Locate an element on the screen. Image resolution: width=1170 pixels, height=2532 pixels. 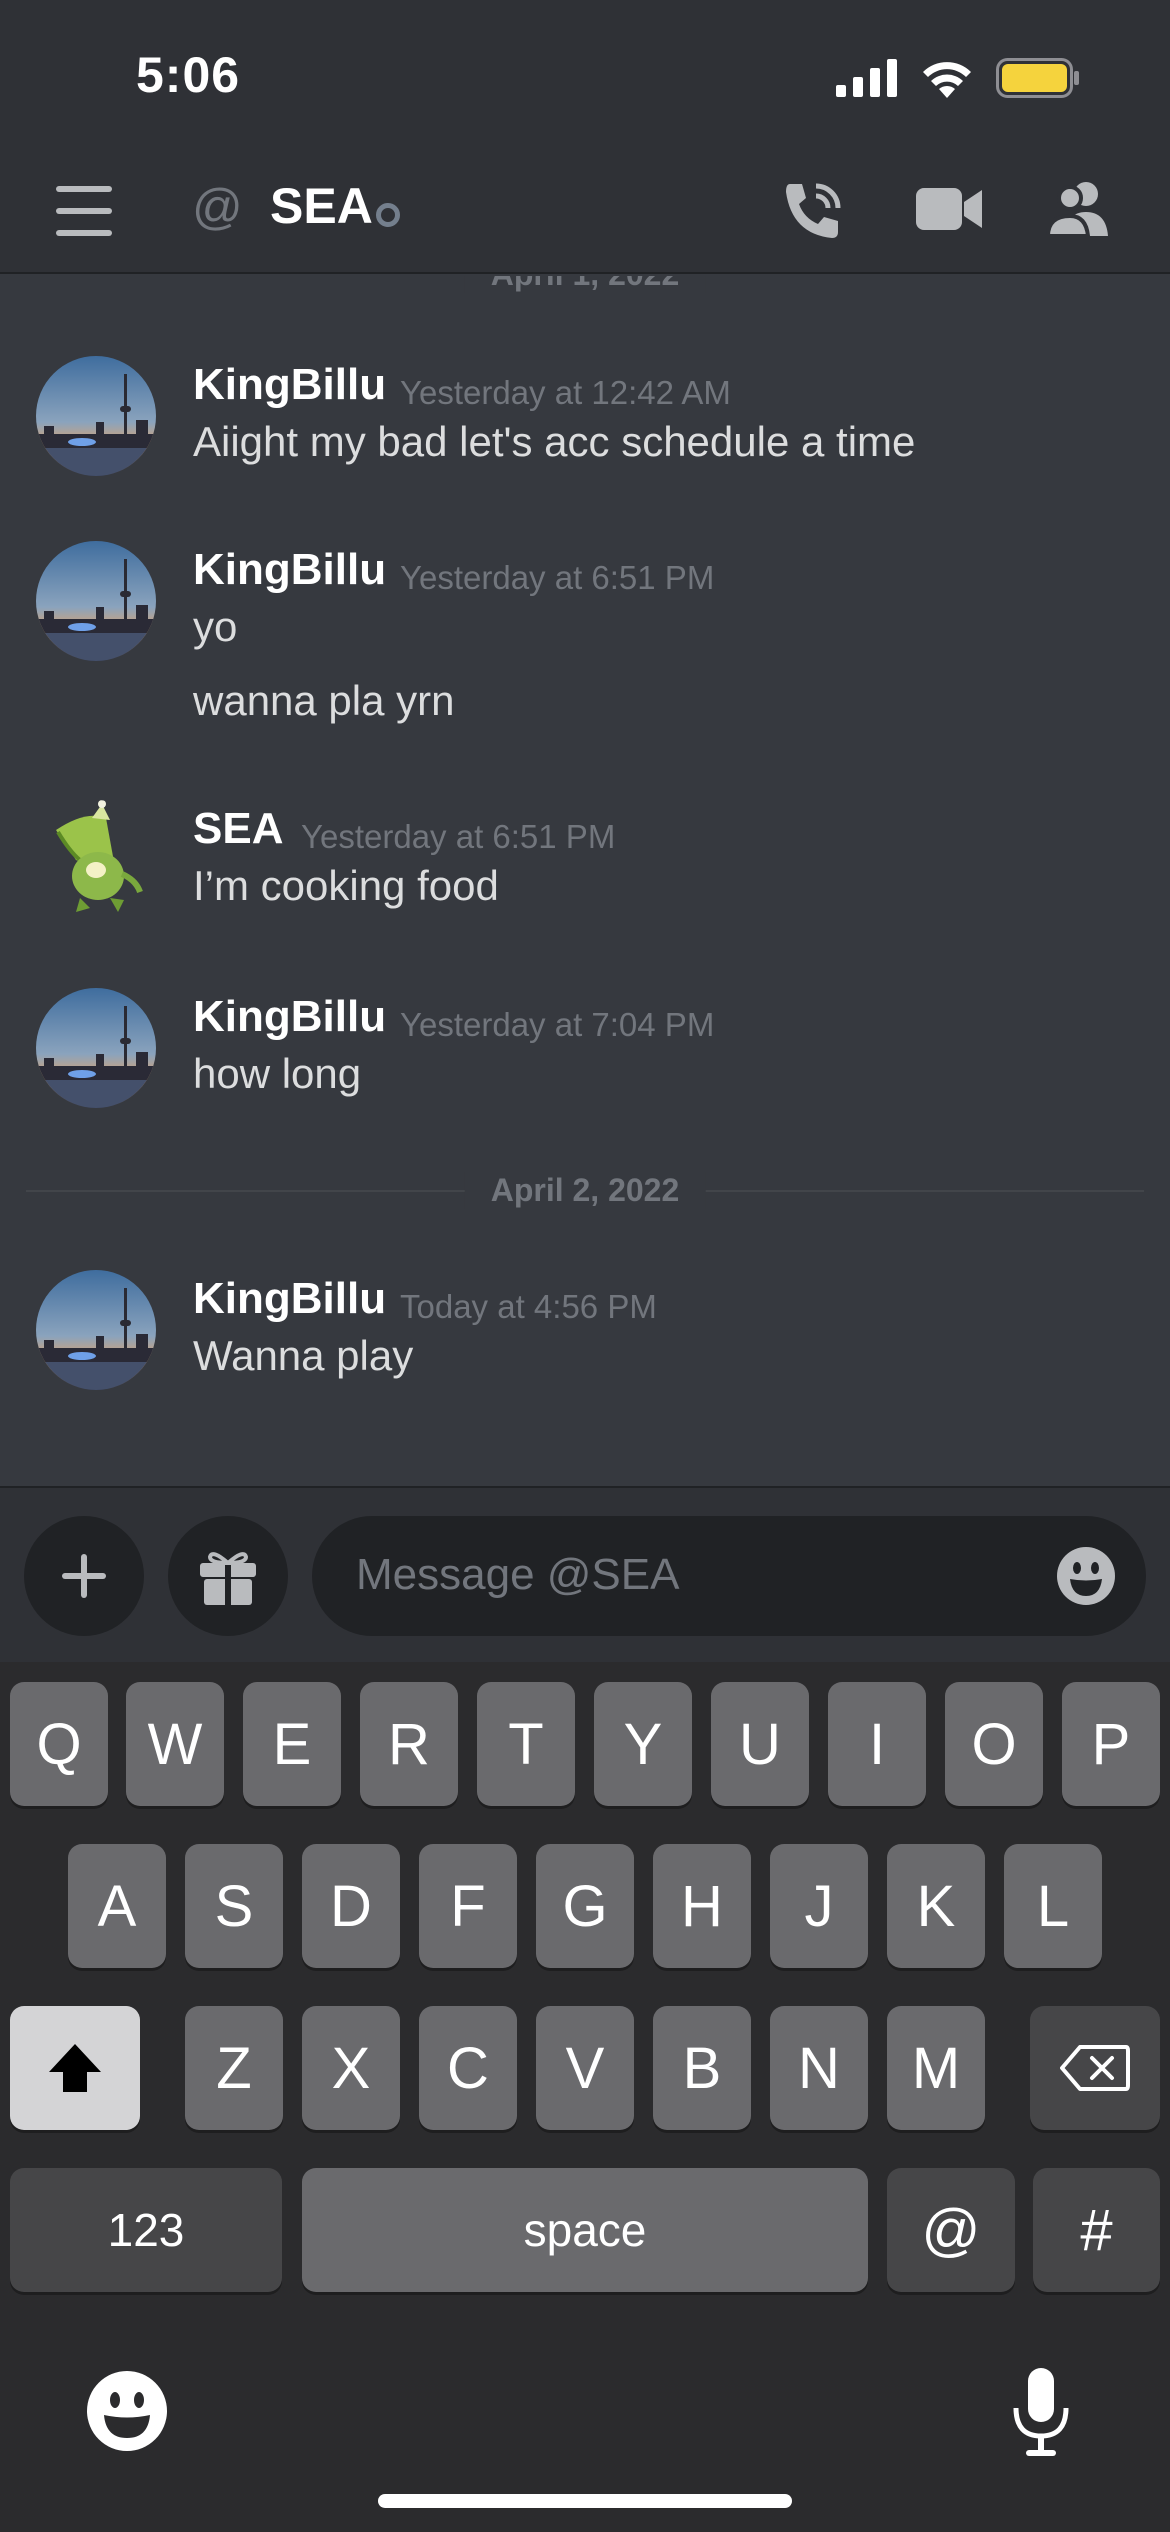
wifi-icon is located at coordinates (947, 80).